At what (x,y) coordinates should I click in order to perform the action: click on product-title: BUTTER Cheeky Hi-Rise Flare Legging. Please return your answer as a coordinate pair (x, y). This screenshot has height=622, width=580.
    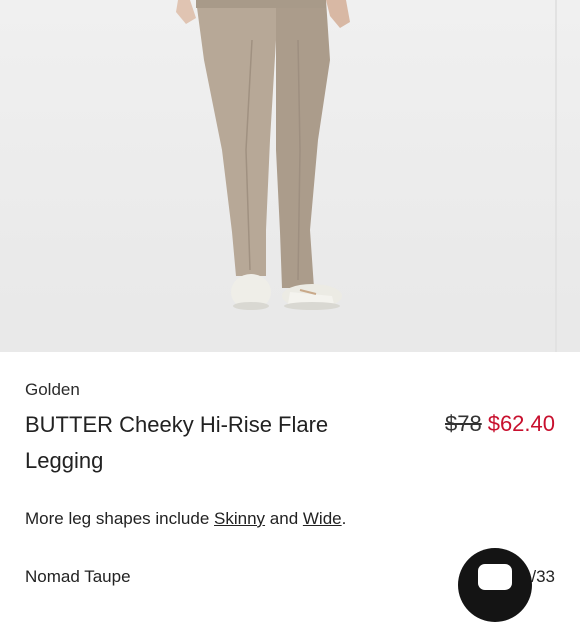
    Looking at the image, I should click on (177, 442).